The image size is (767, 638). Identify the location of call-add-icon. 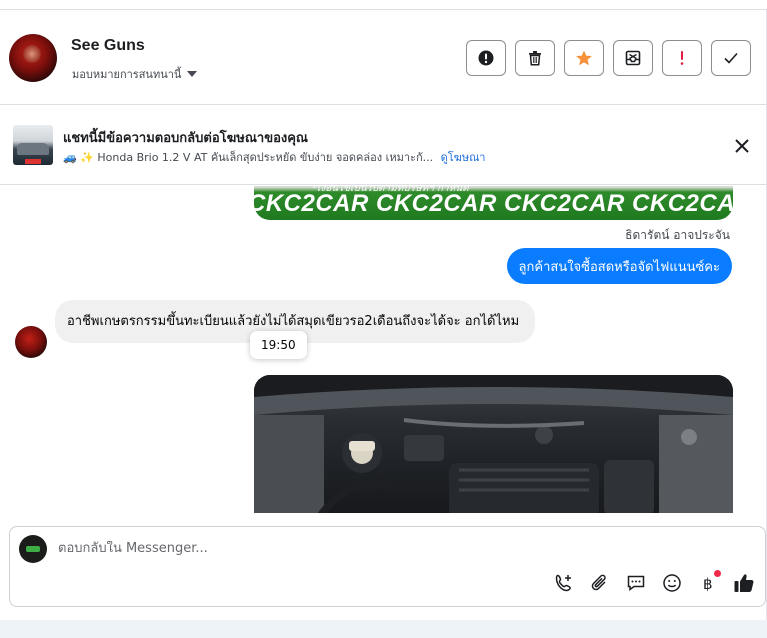
(563, 583).